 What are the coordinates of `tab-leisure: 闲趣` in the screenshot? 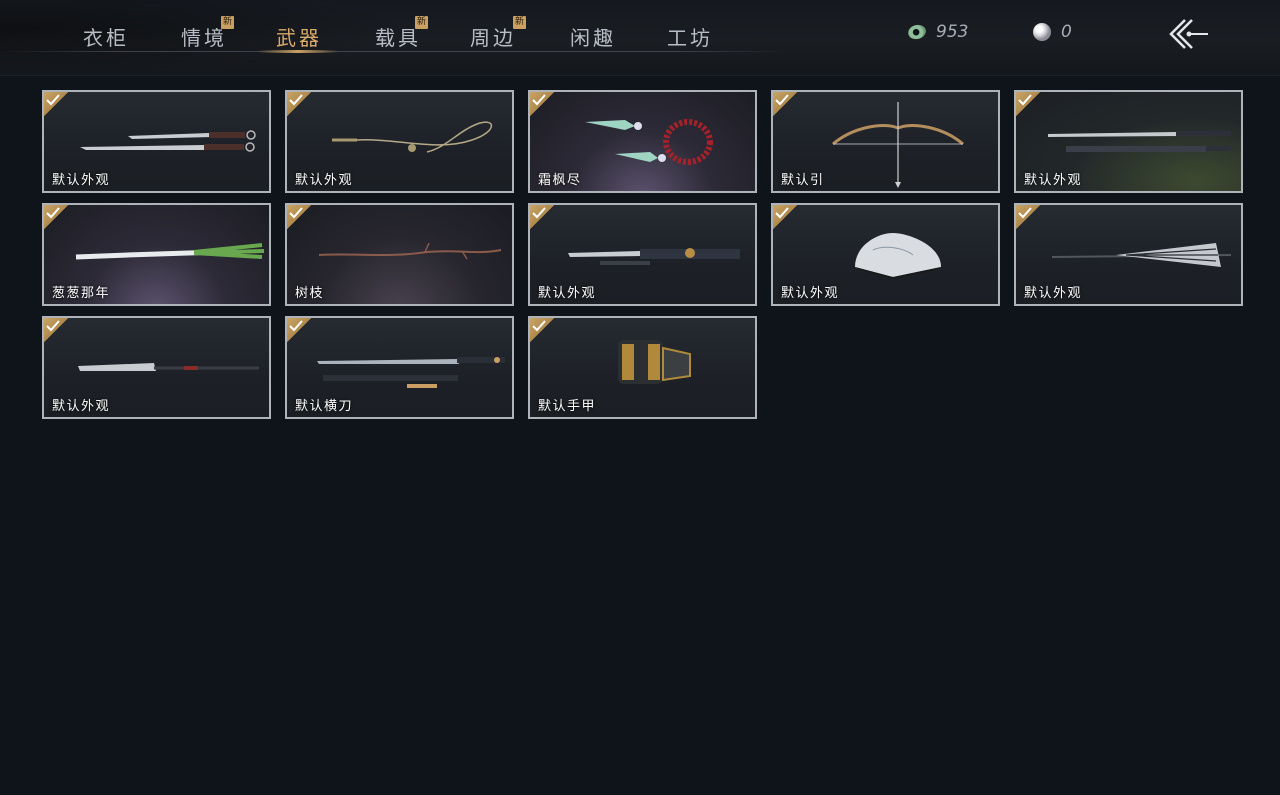 It's located at (593, 36).